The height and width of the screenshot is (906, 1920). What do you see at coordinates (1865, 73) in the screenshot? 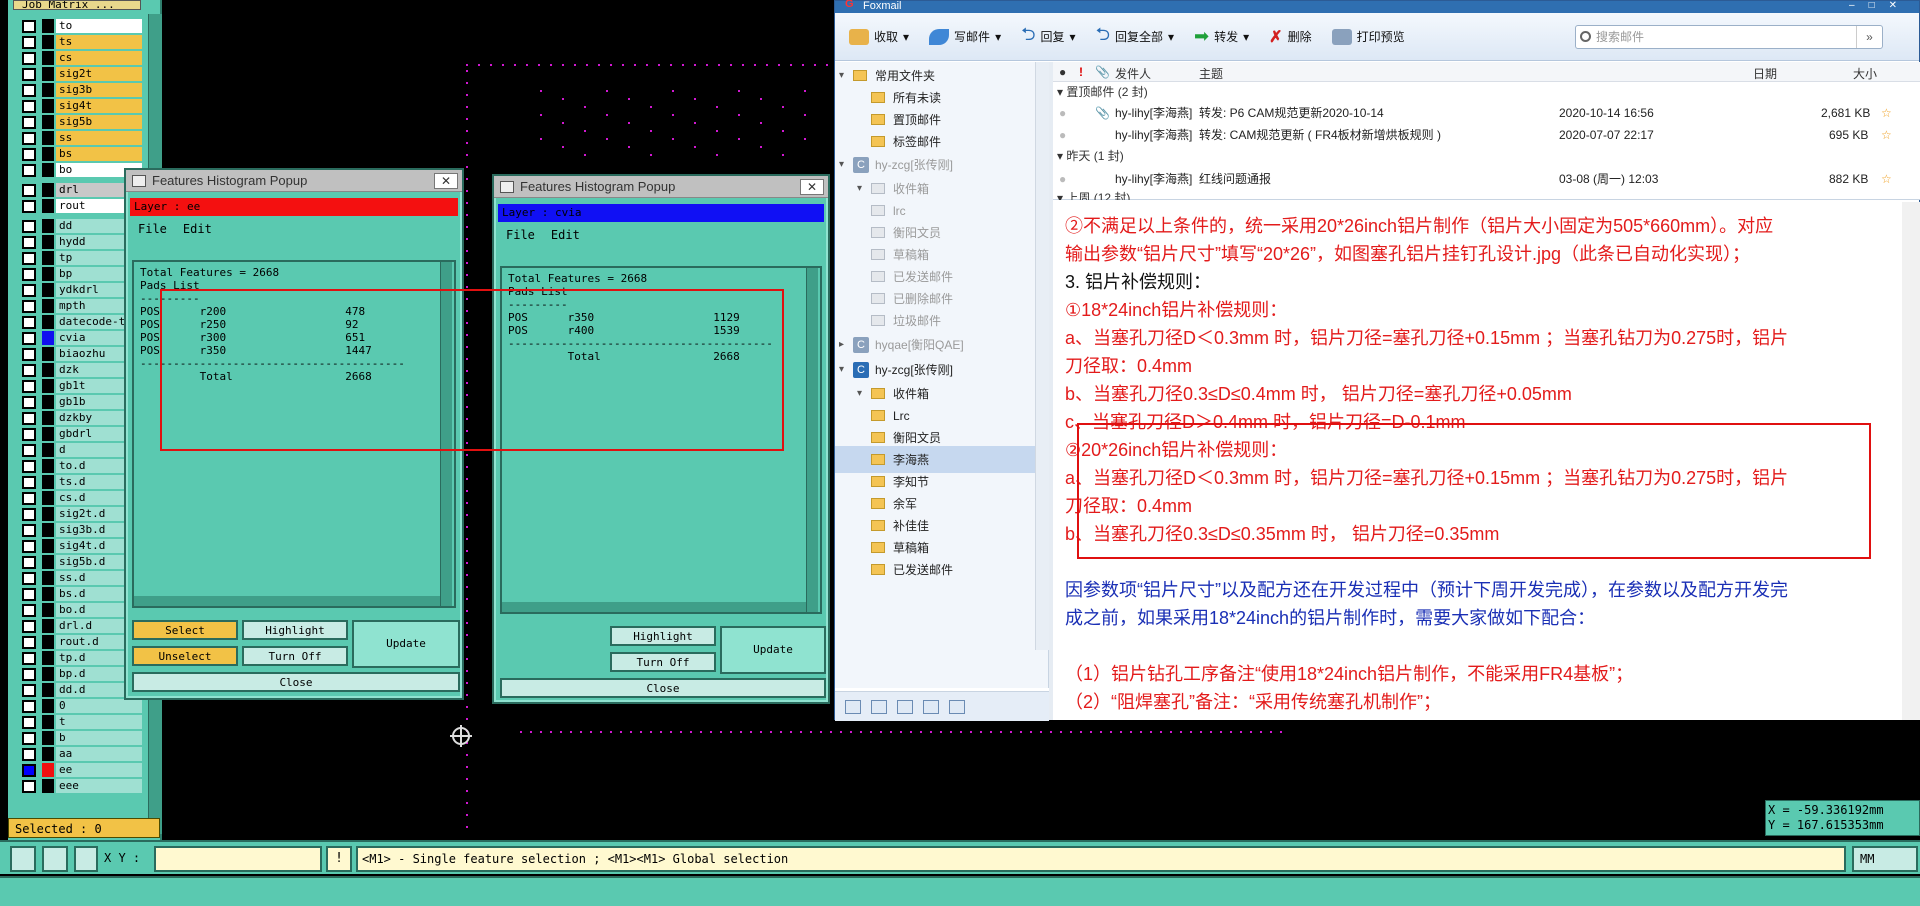
I see `size-column-header: 大小` at bounding box center [1865, 73].